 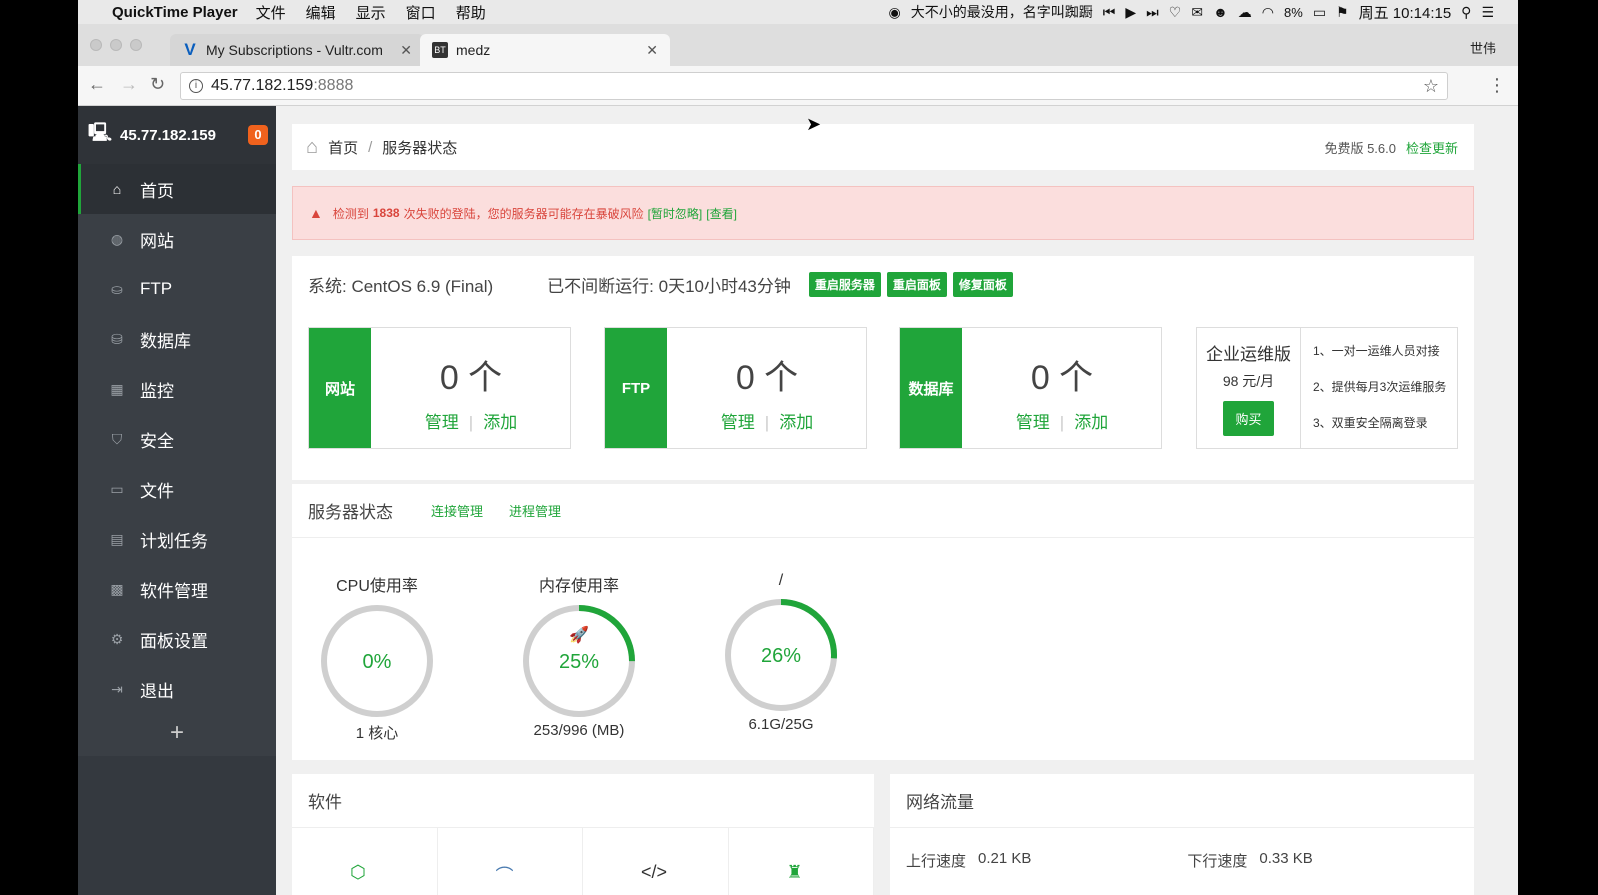 I want to click on sidebar-item-label: 退出, so click(x=157, y=691).